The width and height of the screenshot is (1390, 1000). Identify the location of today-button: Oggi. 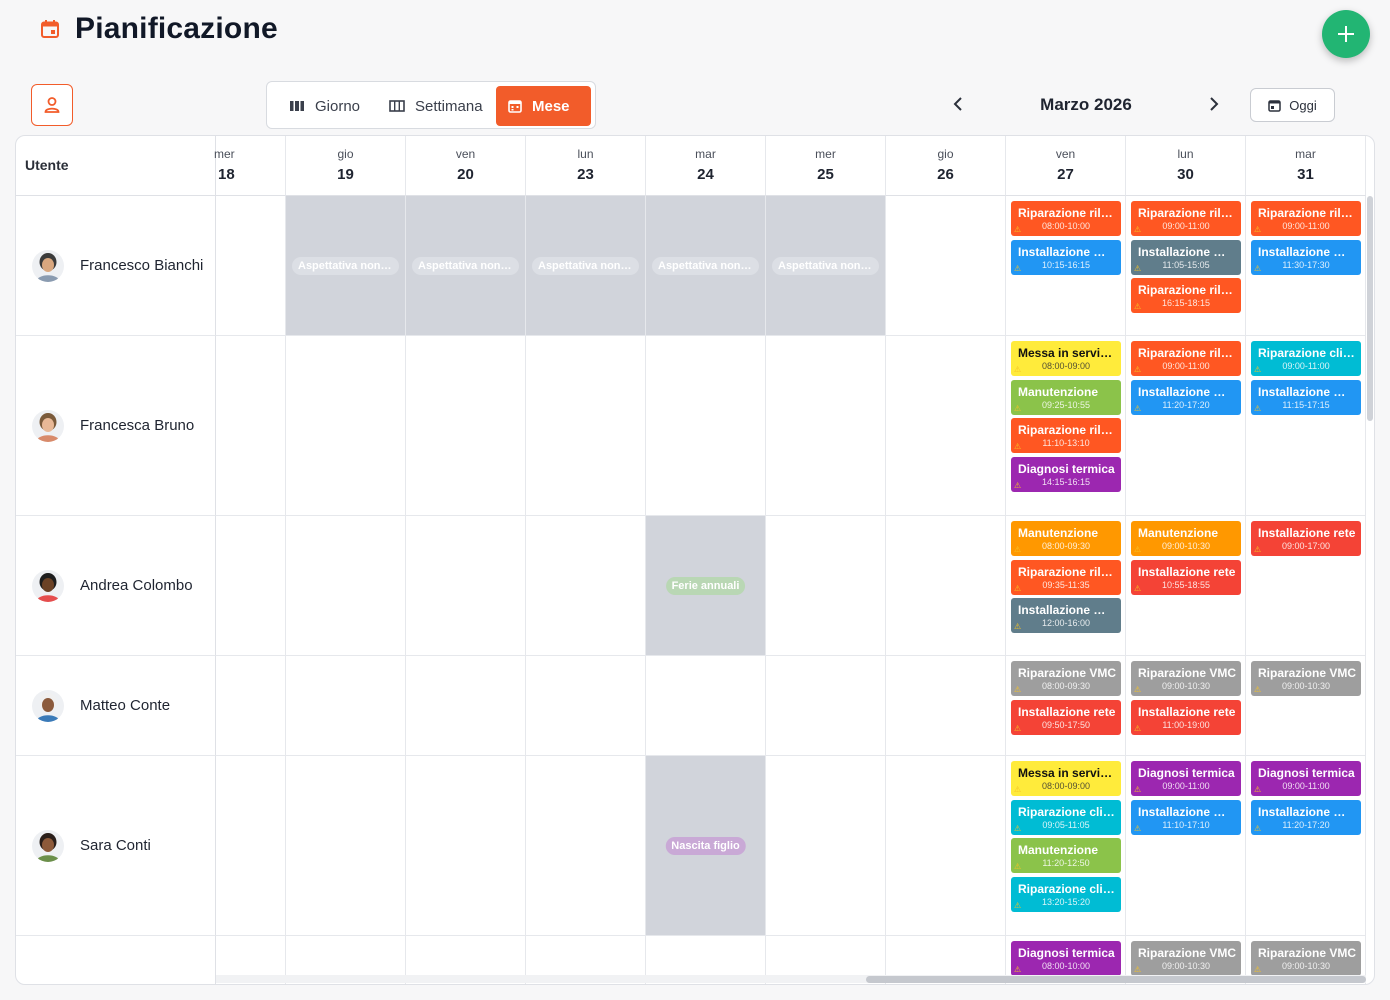
(1292, 105).